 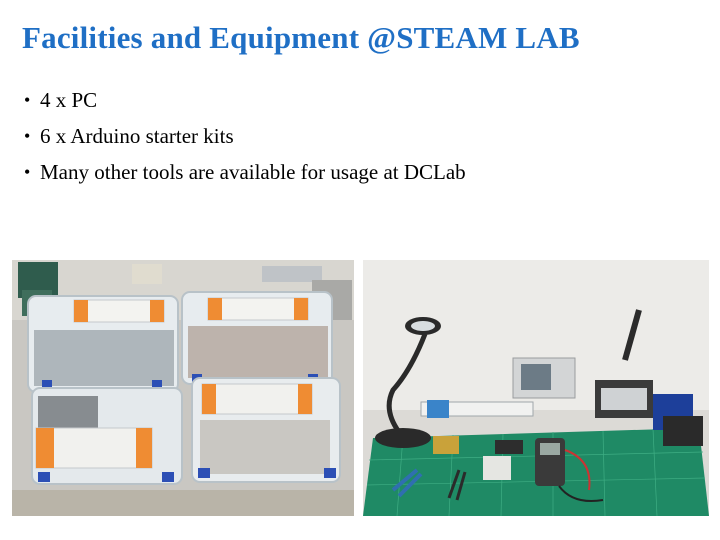 I want to click on bullet-text: 6 x Arduino starter kits, so click(x=137, y=136).